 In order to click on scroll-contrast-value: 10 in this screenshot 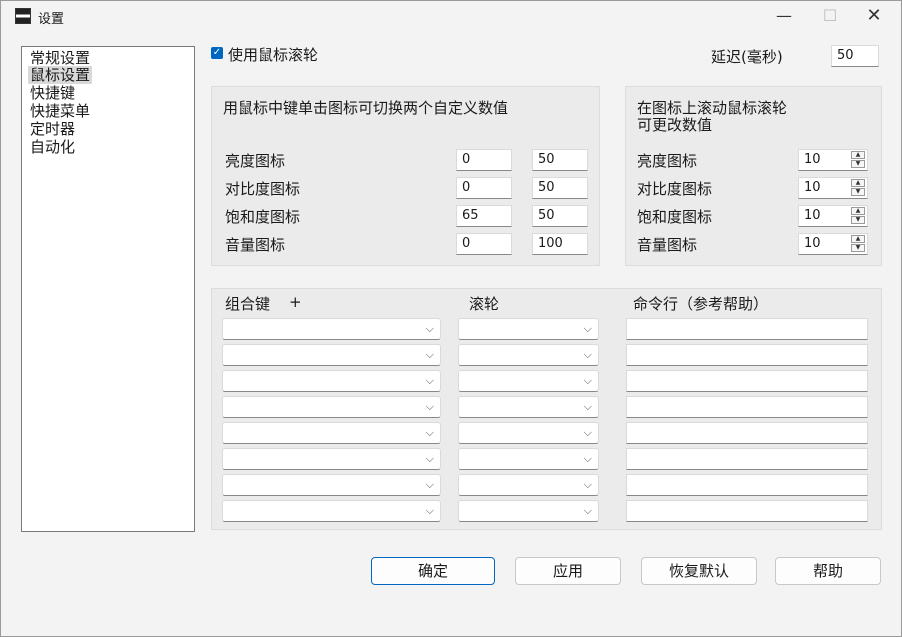, I will do `click(812, 187)`.